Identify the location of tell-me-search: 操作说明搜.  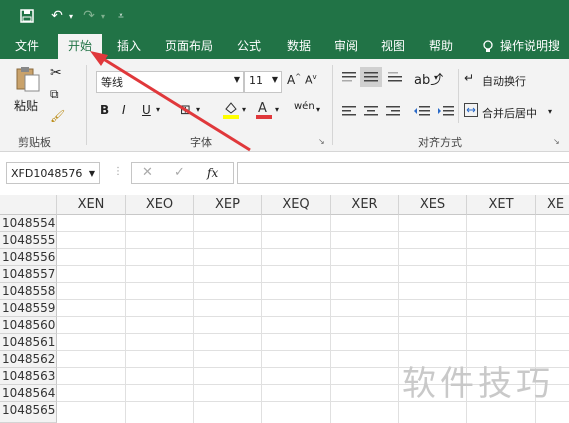
(534, 46).